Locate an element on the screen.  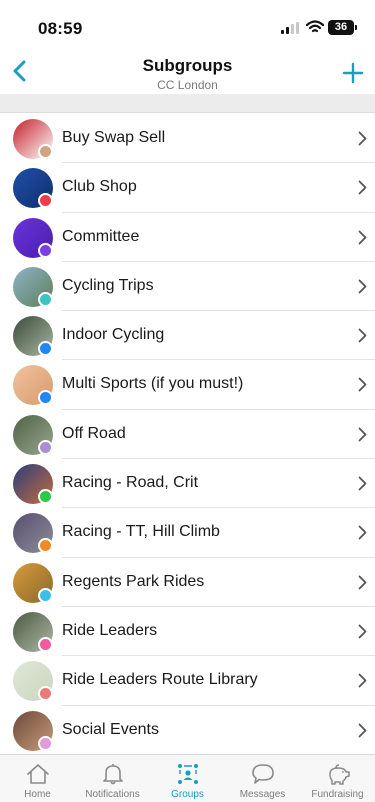
chat-bubble-icon is located at coordinates (263, 774).